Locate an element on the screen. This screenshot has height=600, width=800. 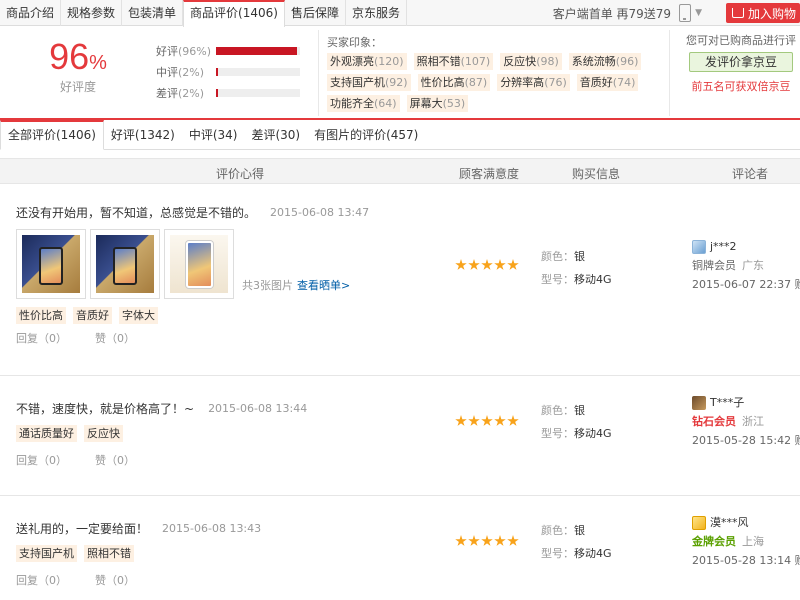
filter-negative: 差评(30) is located at coordinates (275, 135).